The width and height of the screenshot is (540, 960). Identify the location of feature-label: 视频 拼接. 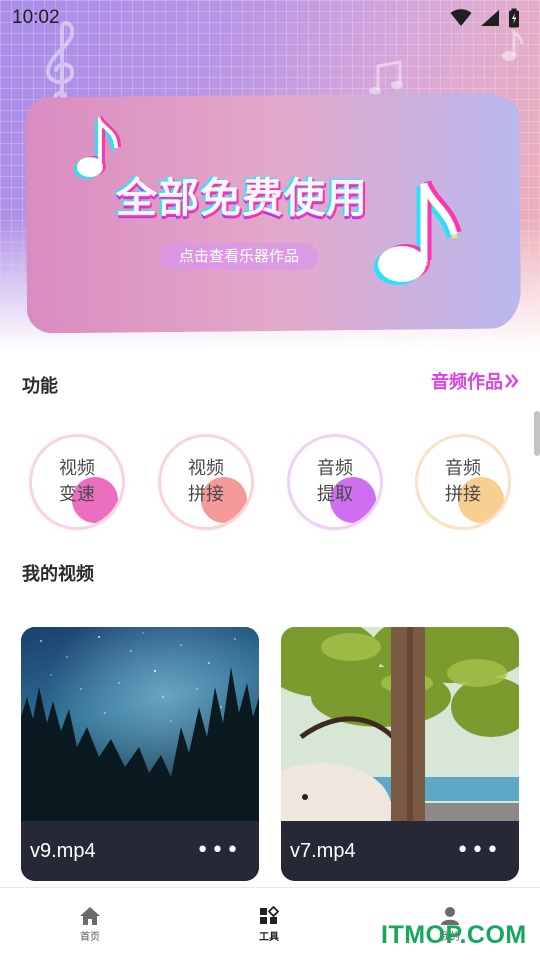
(206, 481).